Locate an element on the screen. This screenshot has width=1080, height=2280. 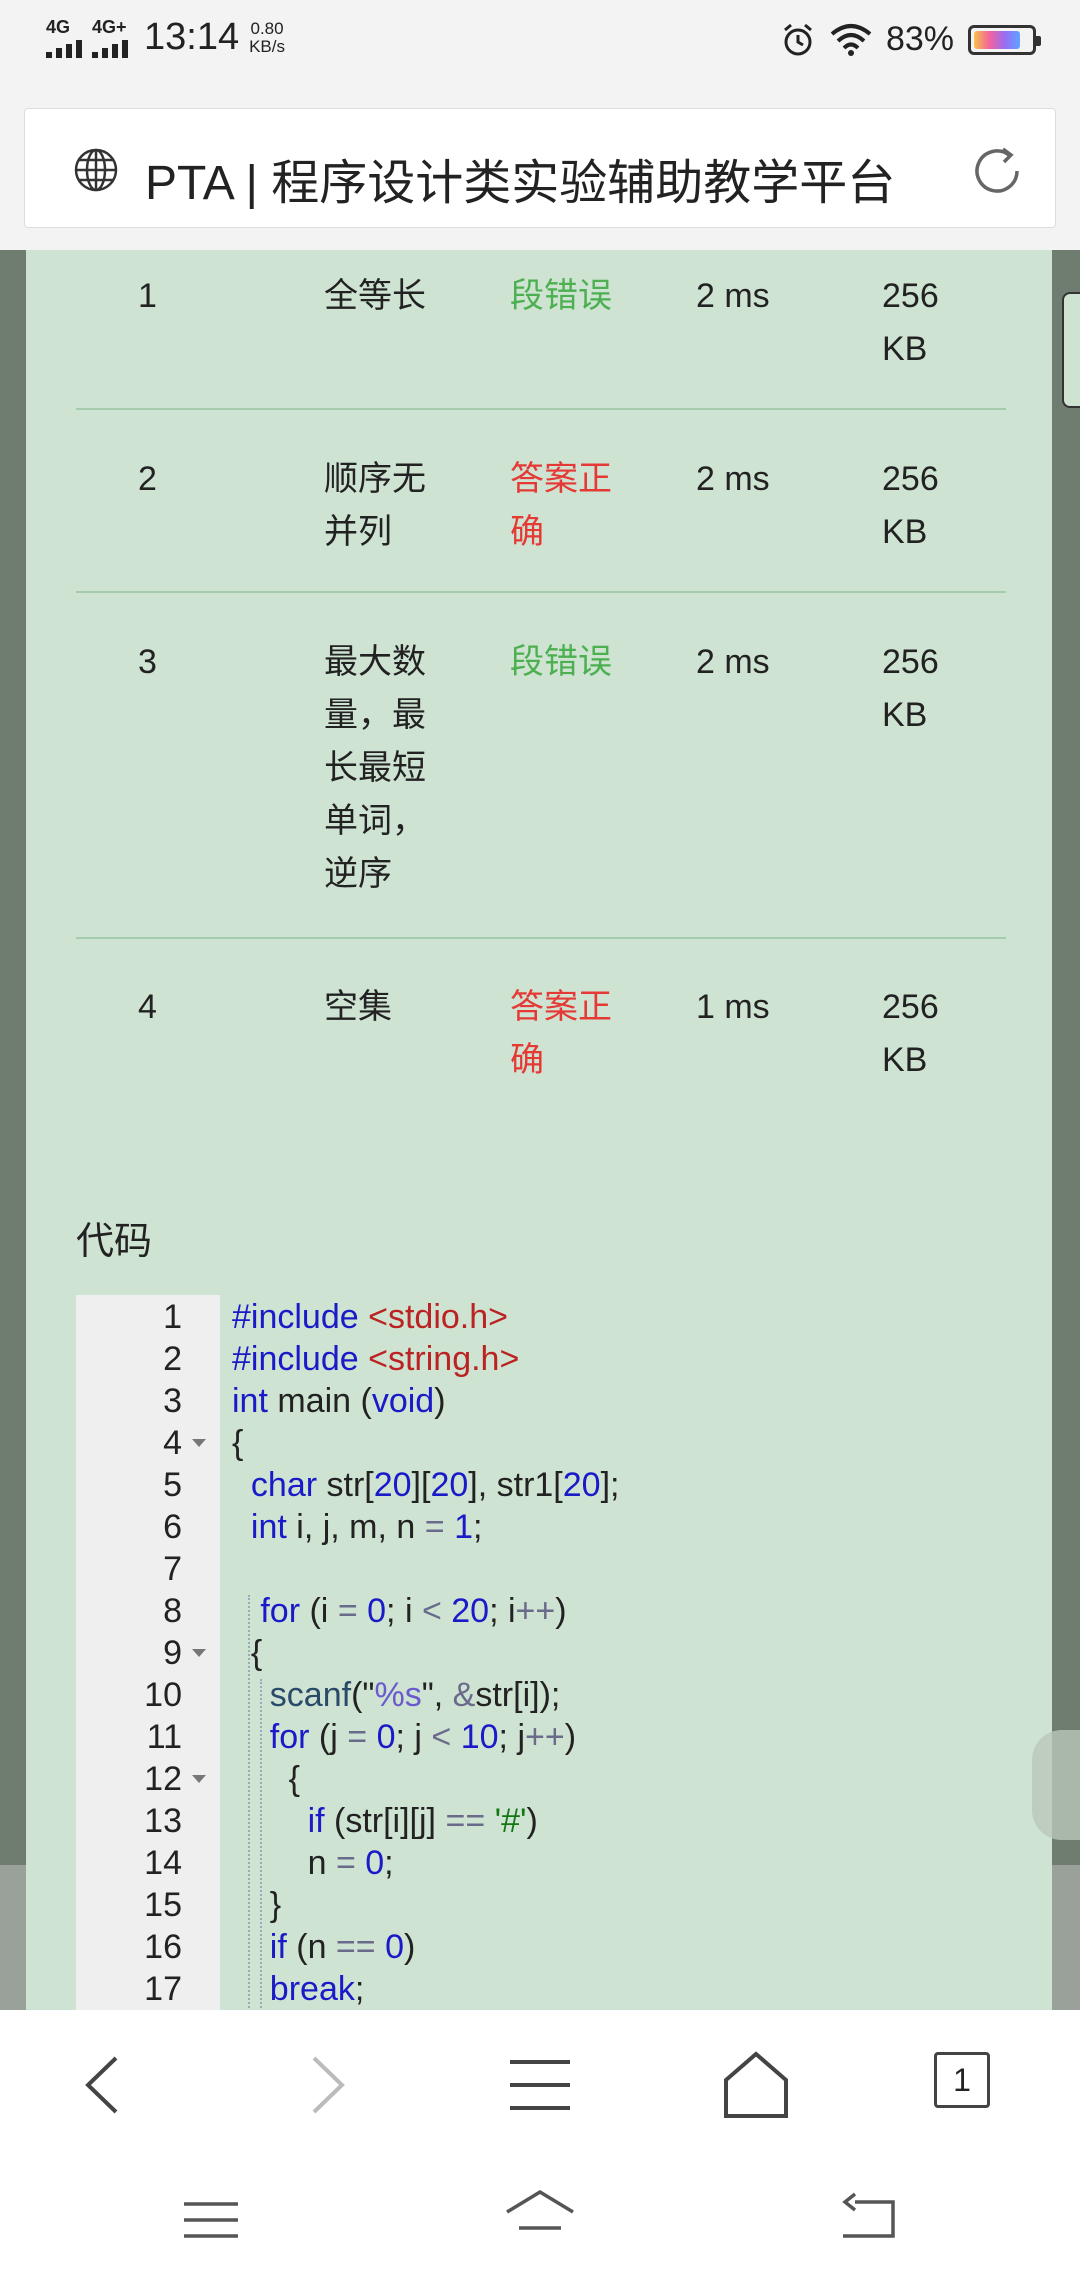
case-id: 2 is located at coordinates (147, 479).